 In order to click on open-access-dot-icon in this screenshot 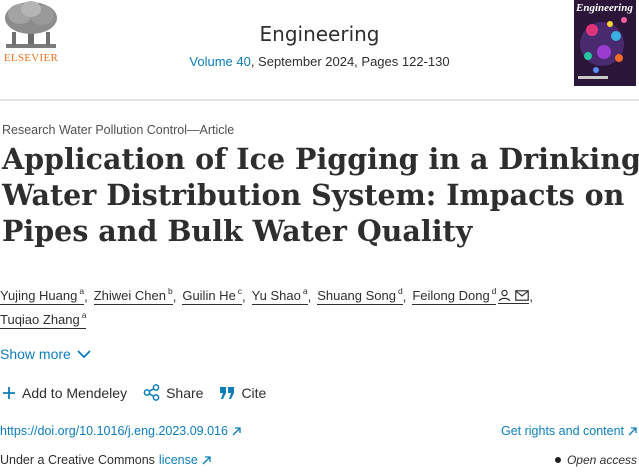, I will do `click(557, 460)`.